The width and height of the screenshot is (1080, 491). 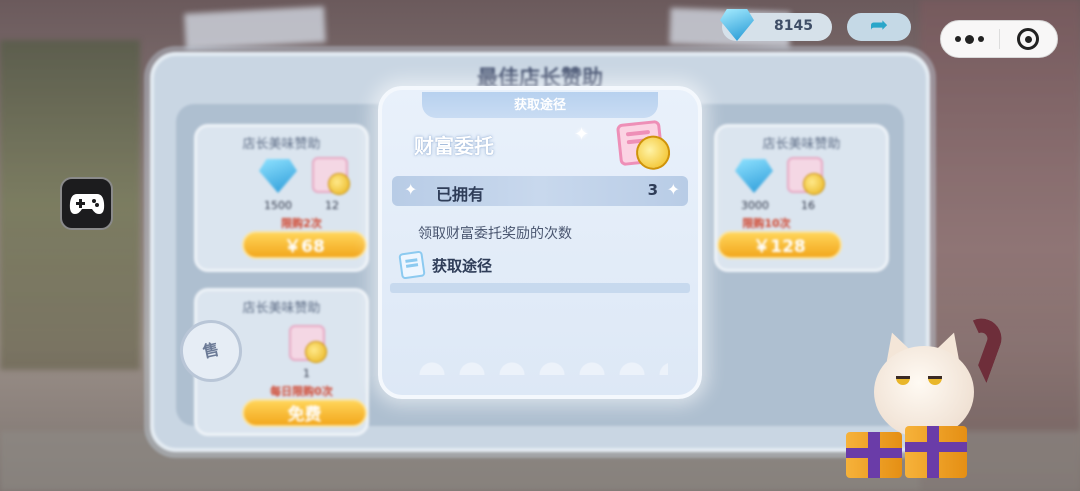 I want to click on purchase-limit: 每日限购0次, so click(x=301, y=391).